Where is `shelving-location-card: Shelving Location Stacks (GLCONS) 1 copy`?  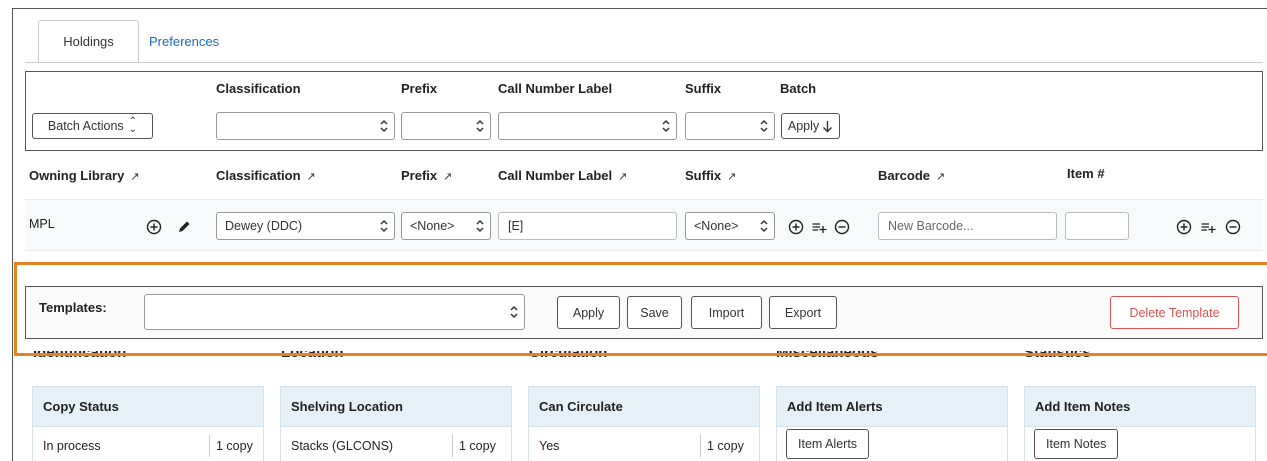
shelving-location-card: Shelving Location Stacks (GLCONS) 1 copy is located at coordinates (396, 423).